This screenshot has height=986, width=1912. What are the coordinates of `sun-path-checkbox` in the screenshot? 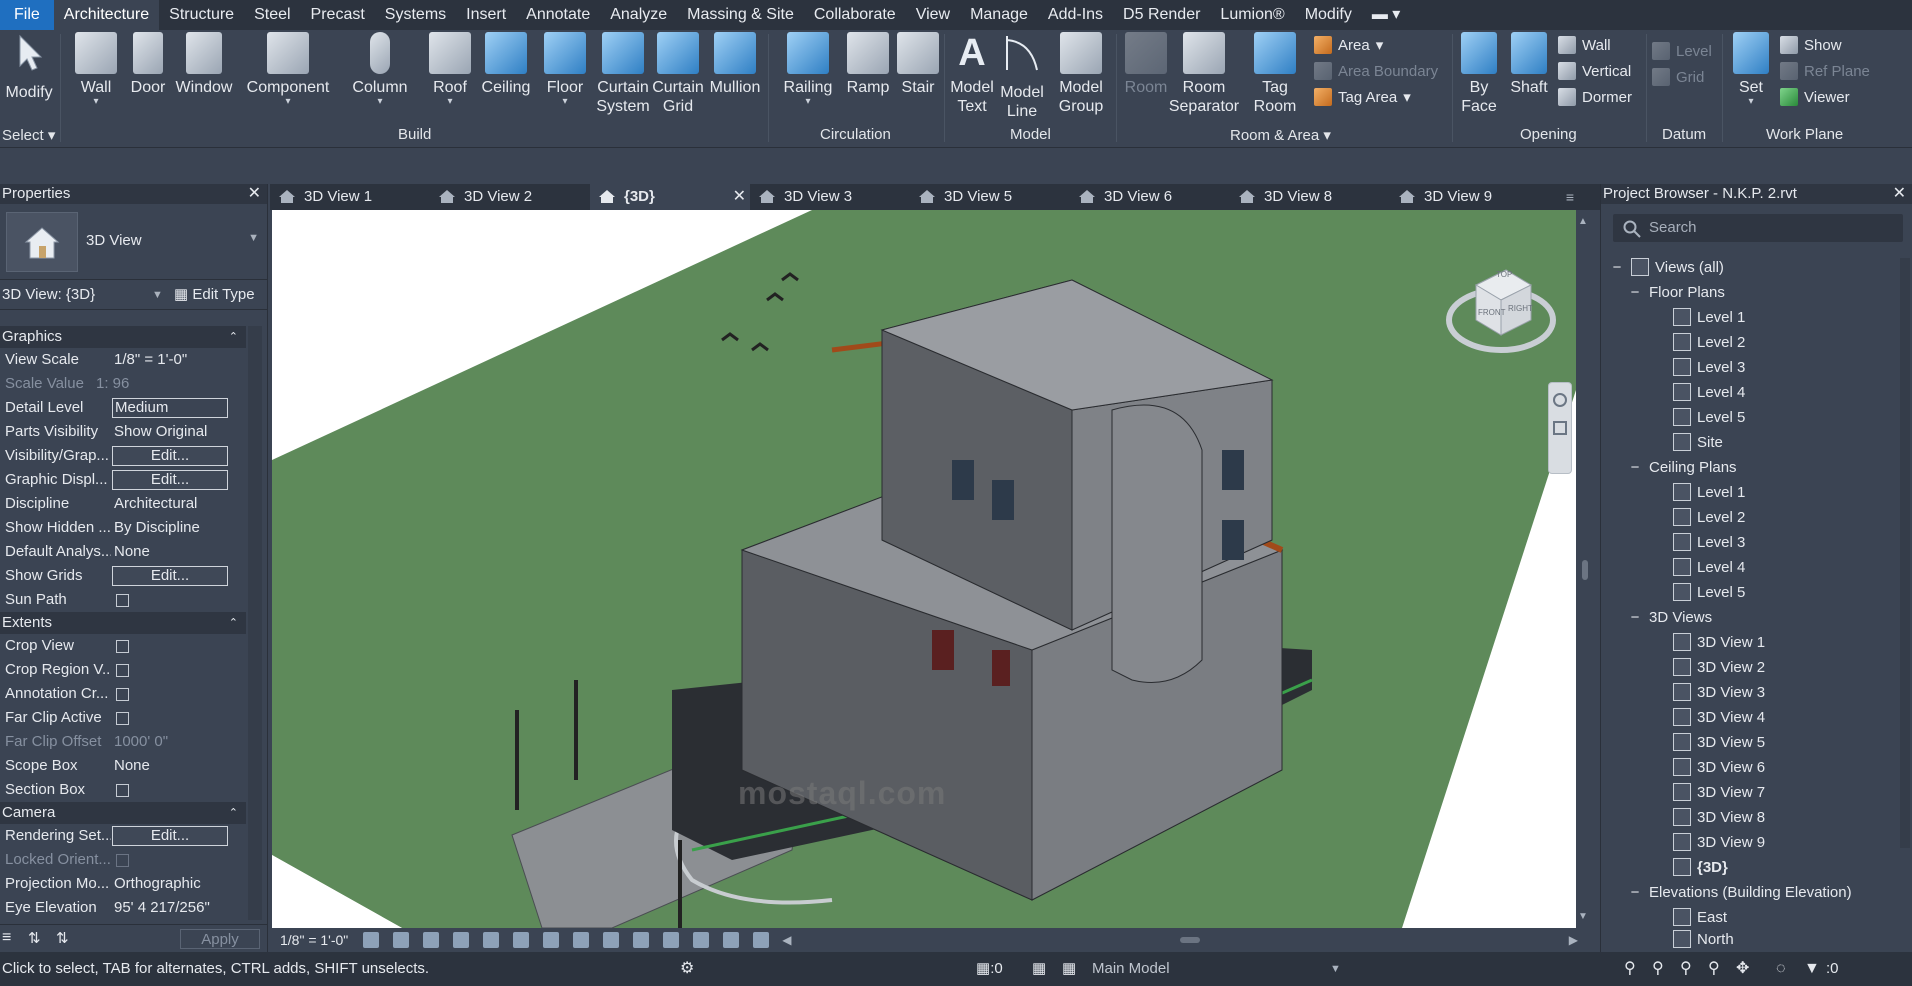 It's located at (122, 600).